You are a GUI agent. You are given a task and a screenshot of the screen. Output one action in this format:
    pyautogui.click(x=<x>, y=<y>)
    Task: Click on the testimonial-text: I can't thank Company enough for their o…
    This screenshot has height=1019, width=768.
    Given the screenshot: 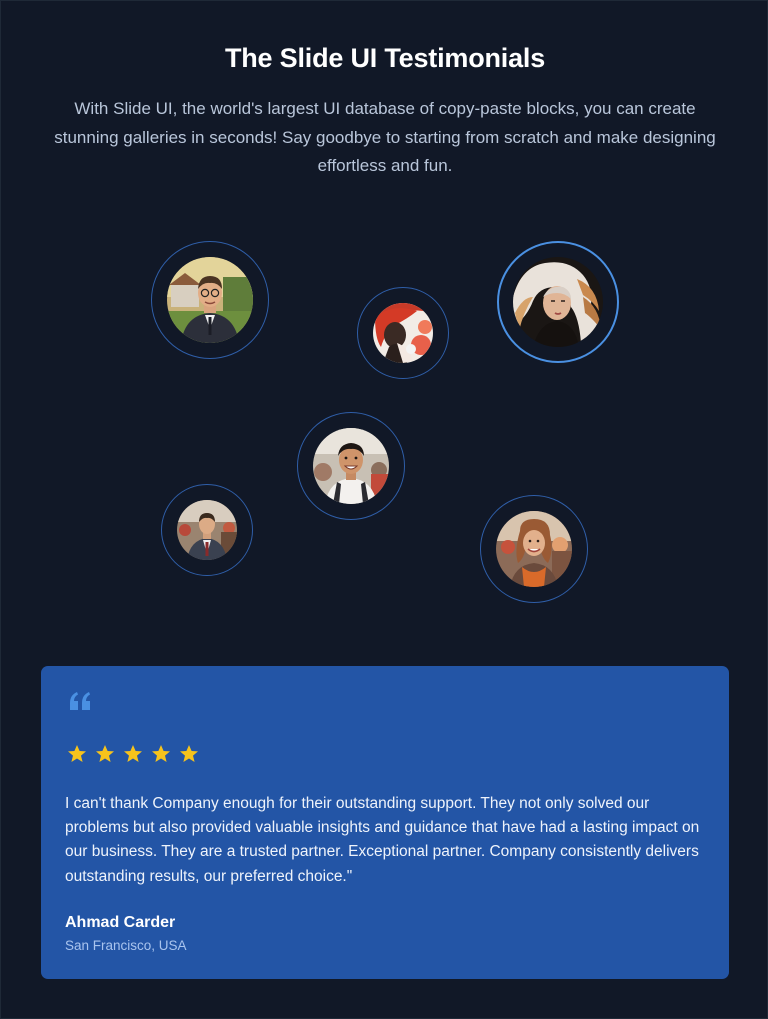 What is the action you would take?
    pyautogui.click(x=382, y=840)
    